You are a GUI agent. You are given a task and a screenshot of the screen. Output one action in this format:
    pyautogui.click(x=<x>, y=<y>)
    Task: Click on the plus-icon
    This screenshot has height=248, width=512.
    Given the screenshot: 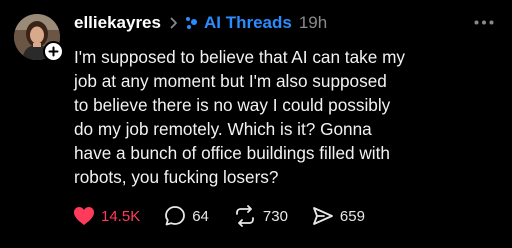 What is the action you would take?
    pyautogui.click(x=53, y=51)
    